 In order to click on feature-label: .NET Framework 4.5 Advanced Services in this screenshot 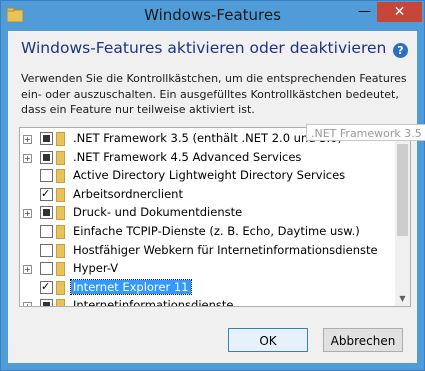, I will do `click(187, 156)`.